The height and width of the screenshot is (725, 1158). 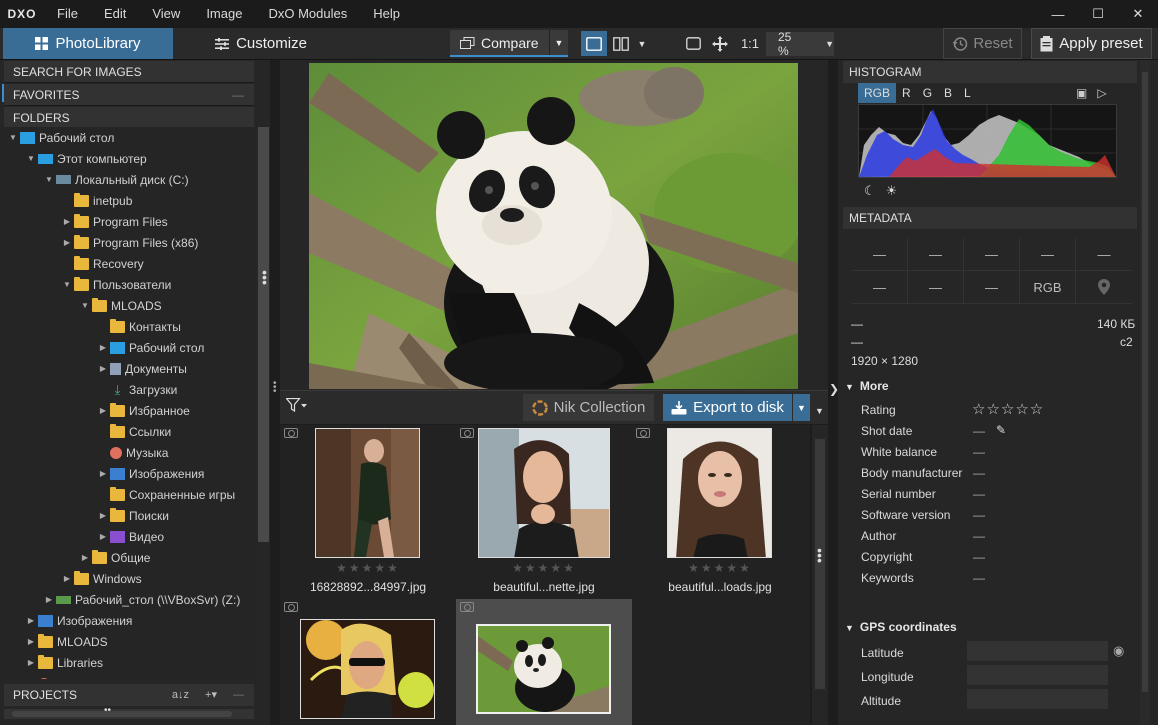 What do you see at coordinates (1081, 93) in the screenshot?
I see `monitor-icon: ▣` at bounding box center [1081, 93].